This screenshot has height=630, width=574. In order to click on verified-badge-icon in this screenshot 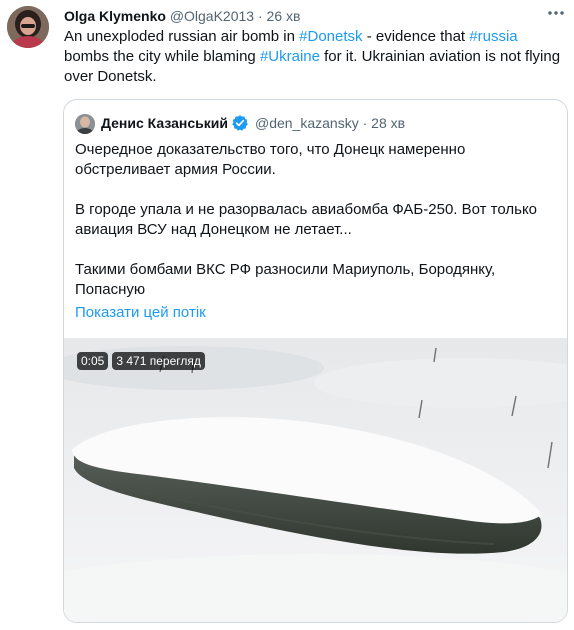, I will do `click(240, 123)`.